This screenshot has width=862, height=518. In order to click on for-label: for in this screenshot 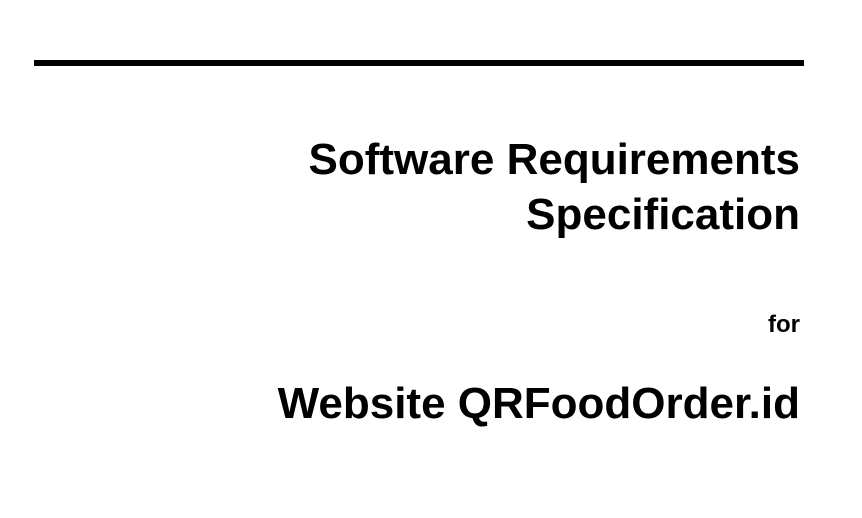, I will do `click(784, 324)`.